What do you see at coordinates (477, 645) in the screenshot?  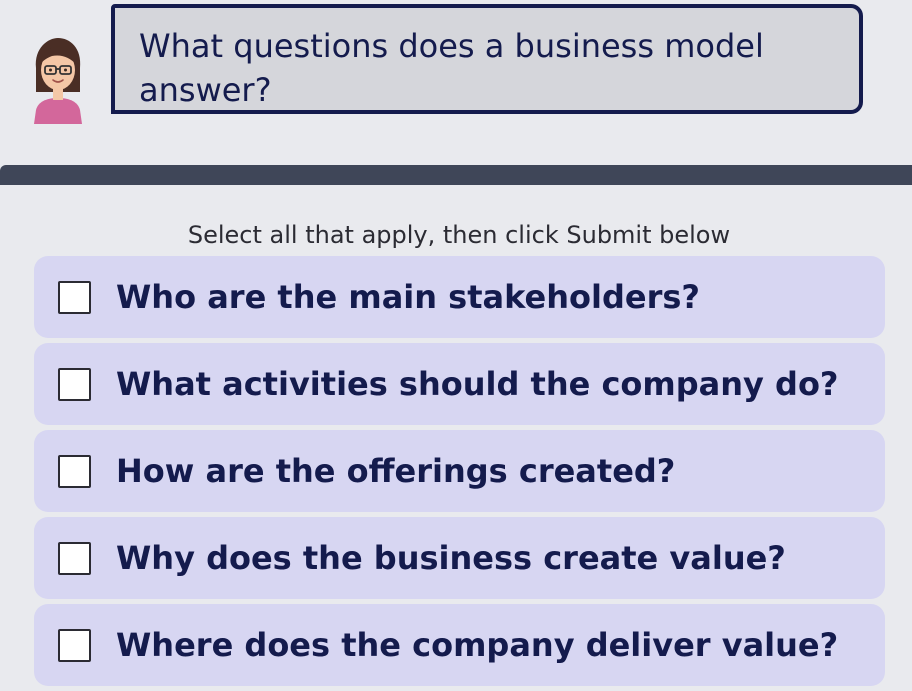 I see `answer-option-label: Where does the company deliver value?` at bounding box center [477, 645].